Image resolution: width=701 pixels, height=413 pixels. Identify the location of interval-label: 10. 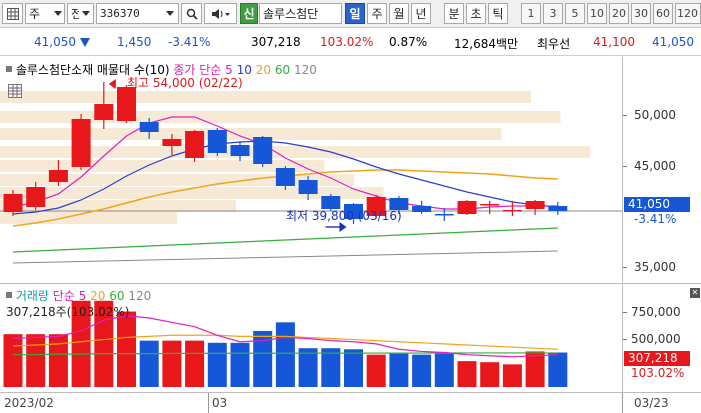
(597, 13).